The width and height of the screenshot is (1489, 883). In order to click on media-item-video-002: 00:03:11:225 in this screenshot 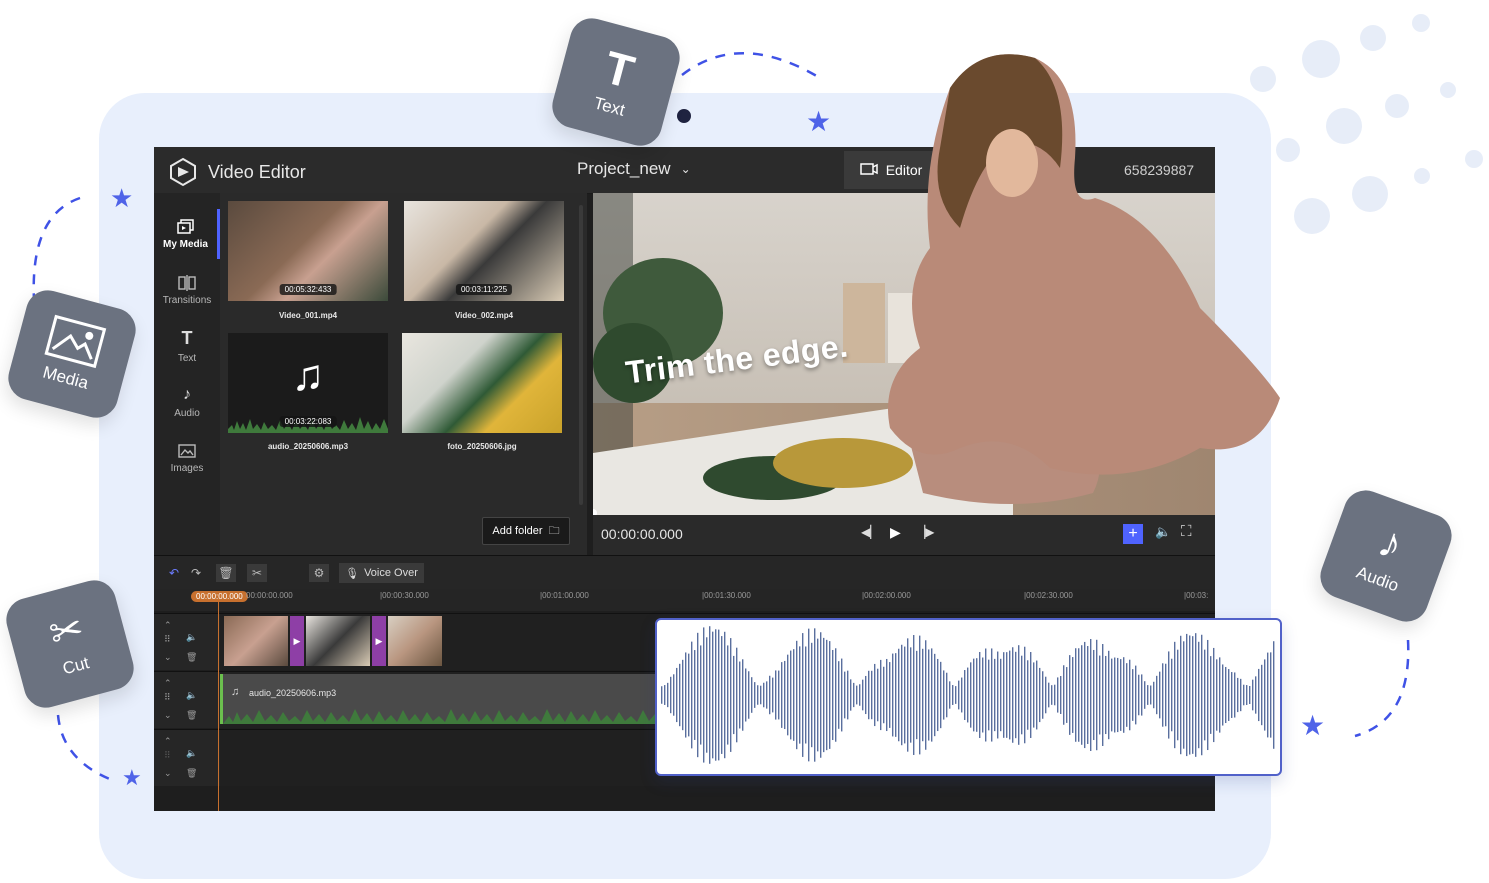, I will do `click(484, 251)`.